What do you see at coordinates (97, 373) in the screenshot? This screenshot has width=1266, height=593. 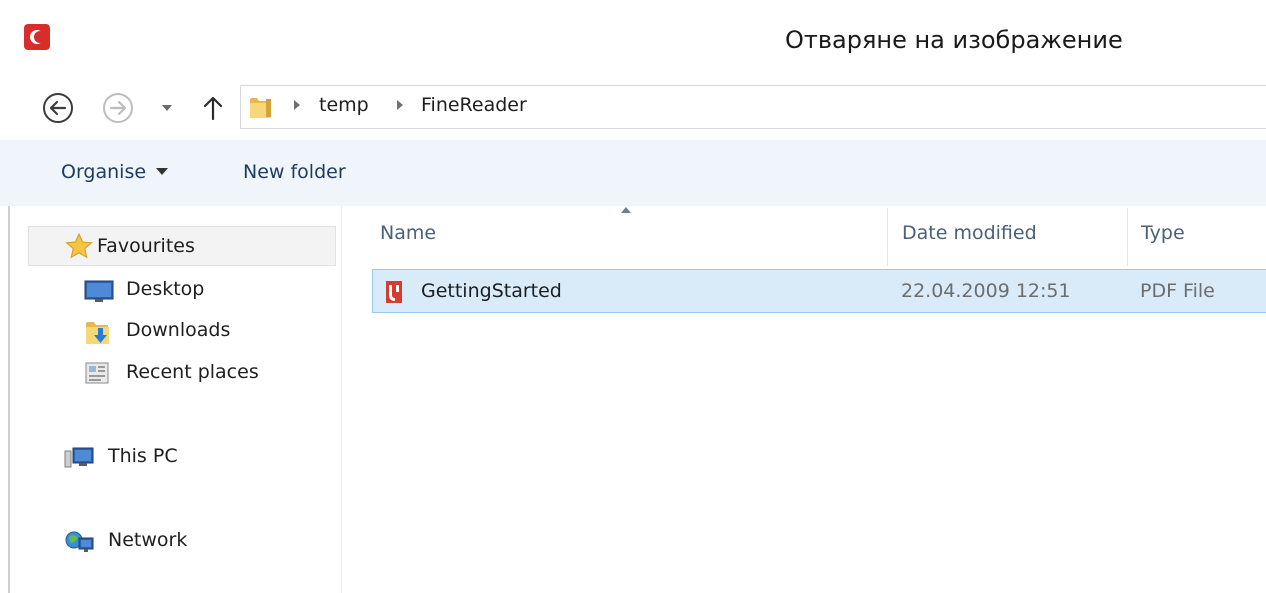 I see `recent-places-icon` at bounding box center [97, 373].